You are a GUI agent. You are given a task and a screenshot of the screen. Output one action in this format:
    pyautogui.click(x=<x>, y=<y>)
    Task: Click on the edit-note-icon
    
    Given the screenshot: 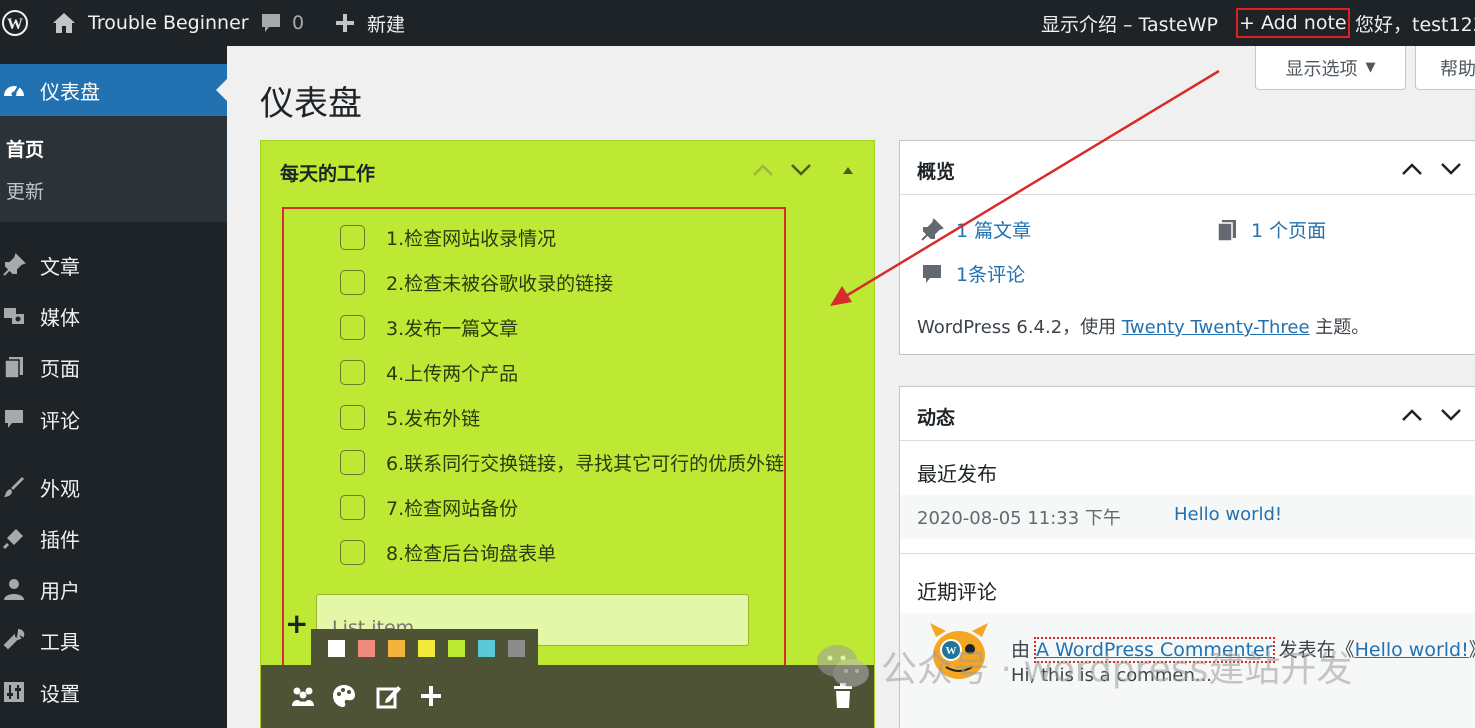 What is the action you would take?
    pyautogui.click(x=389, y=696)
    